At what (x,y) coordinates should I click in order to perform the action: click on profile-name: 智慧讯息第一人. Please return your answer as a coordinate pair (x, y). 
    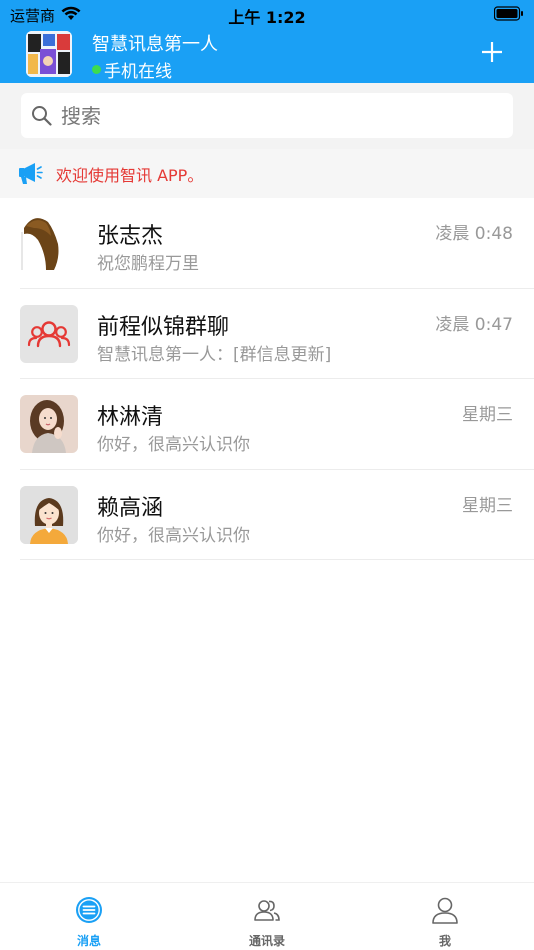
    Looking at the image, I should click on (155, 44).